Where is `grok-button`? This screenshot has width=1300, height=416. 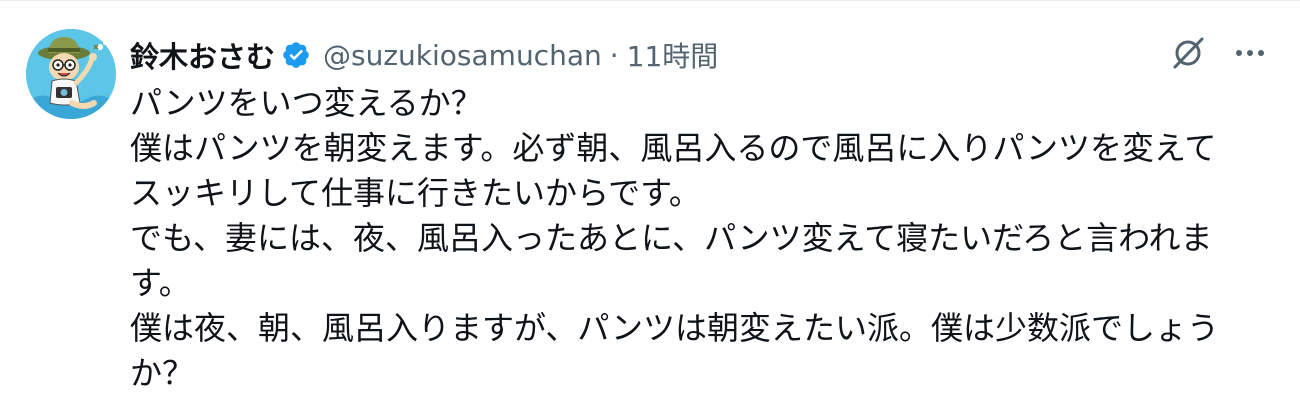
grok-button is located at coordinates (1188, 53).